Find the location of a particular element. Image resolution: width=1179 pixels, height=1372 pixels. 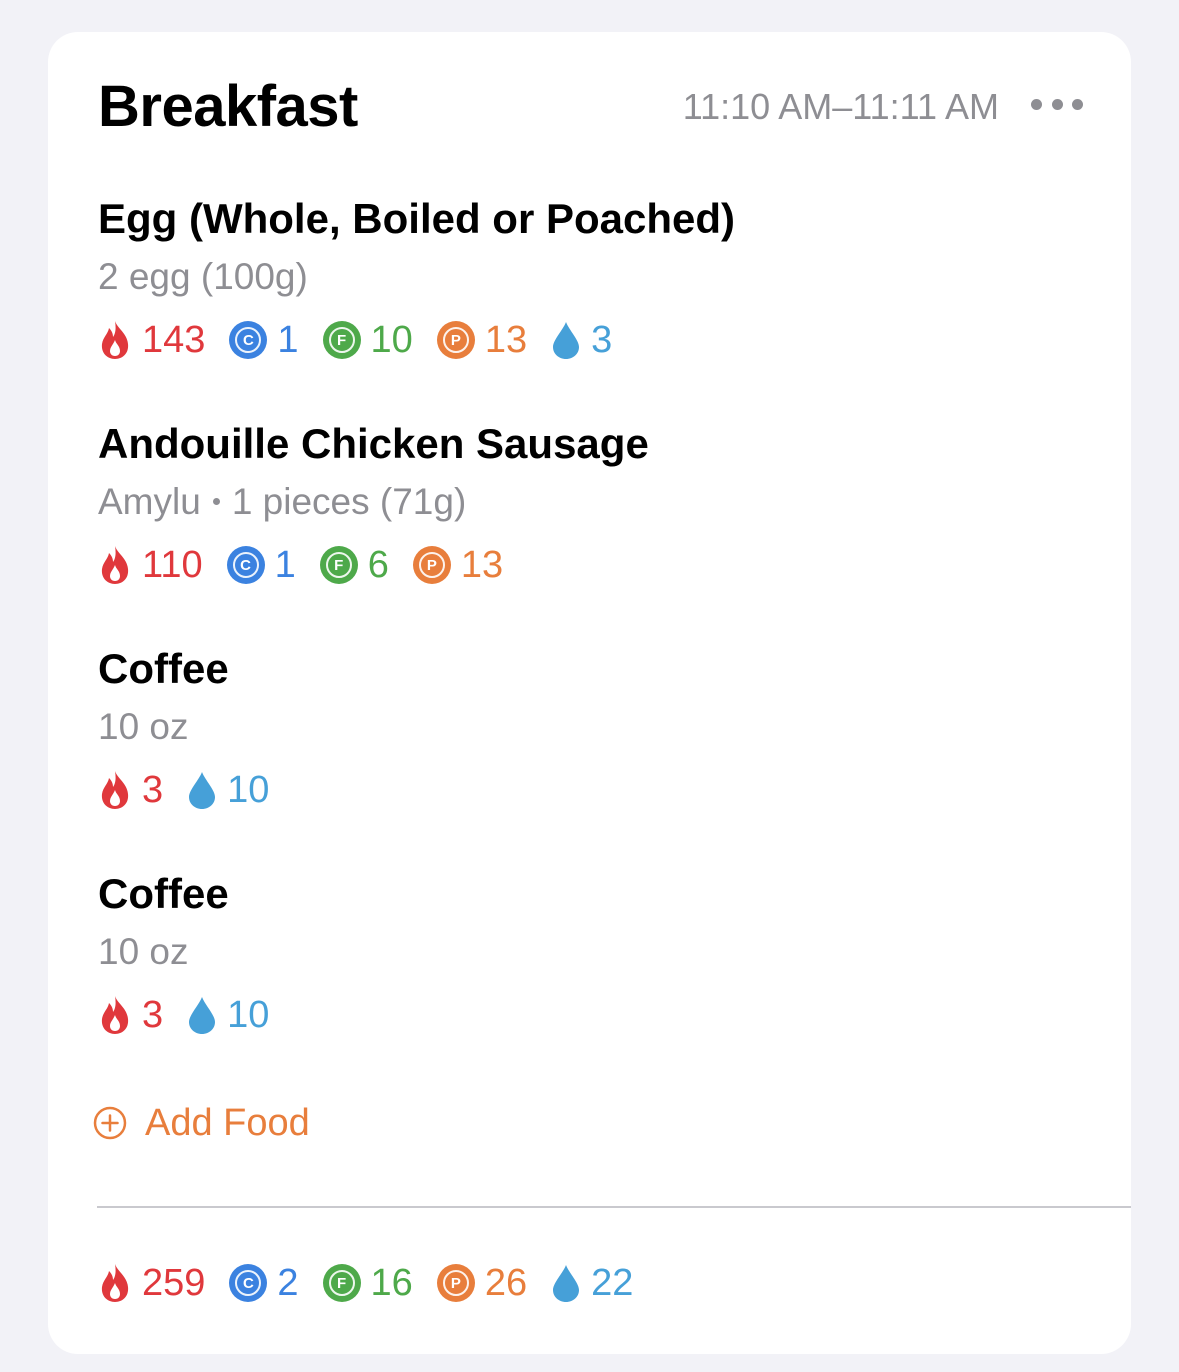

water-macro: 3 is located at coordinates (581, 340).